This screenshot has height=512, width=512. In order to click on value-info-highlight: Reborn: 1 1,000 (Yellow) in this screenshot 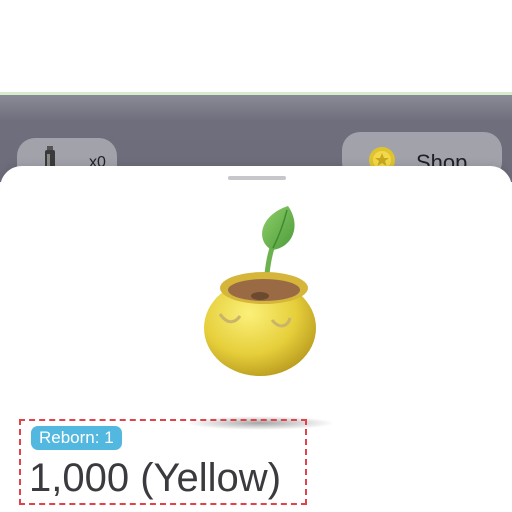, I will do `click(163, 462)`.